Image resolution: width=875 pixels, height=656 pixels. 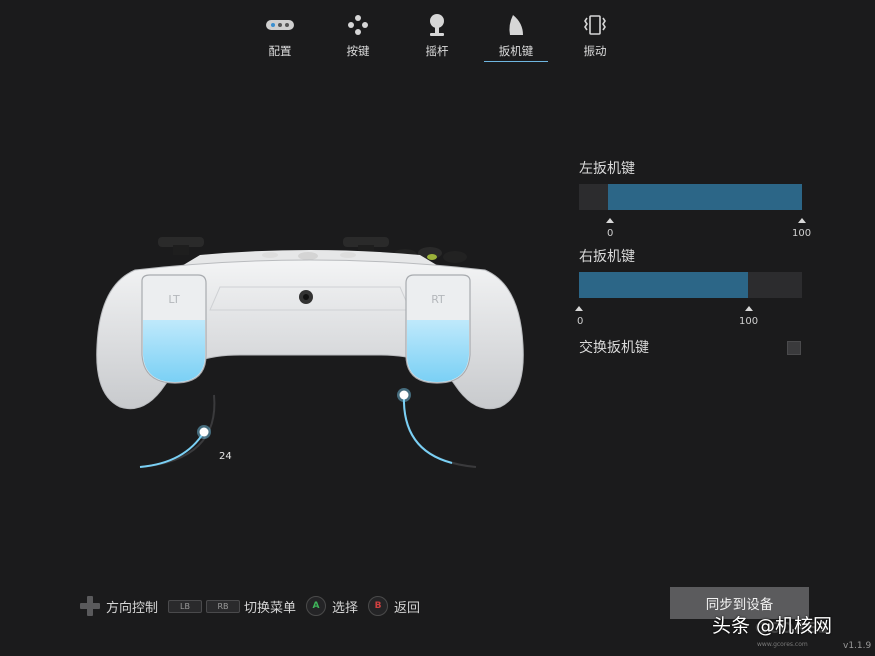 I want to click on rb-keycap: RB, so click(x=223, y=606).